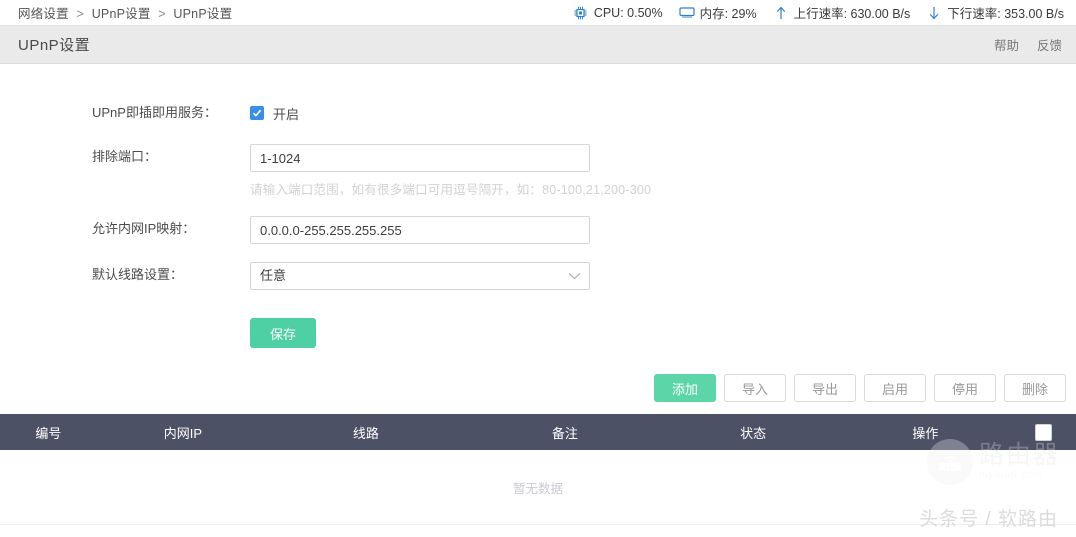 Image resolution: width=1076 pixels, height=537 pixels. I want to click on table-empty-text: 暂无数据, so click(537, 488).